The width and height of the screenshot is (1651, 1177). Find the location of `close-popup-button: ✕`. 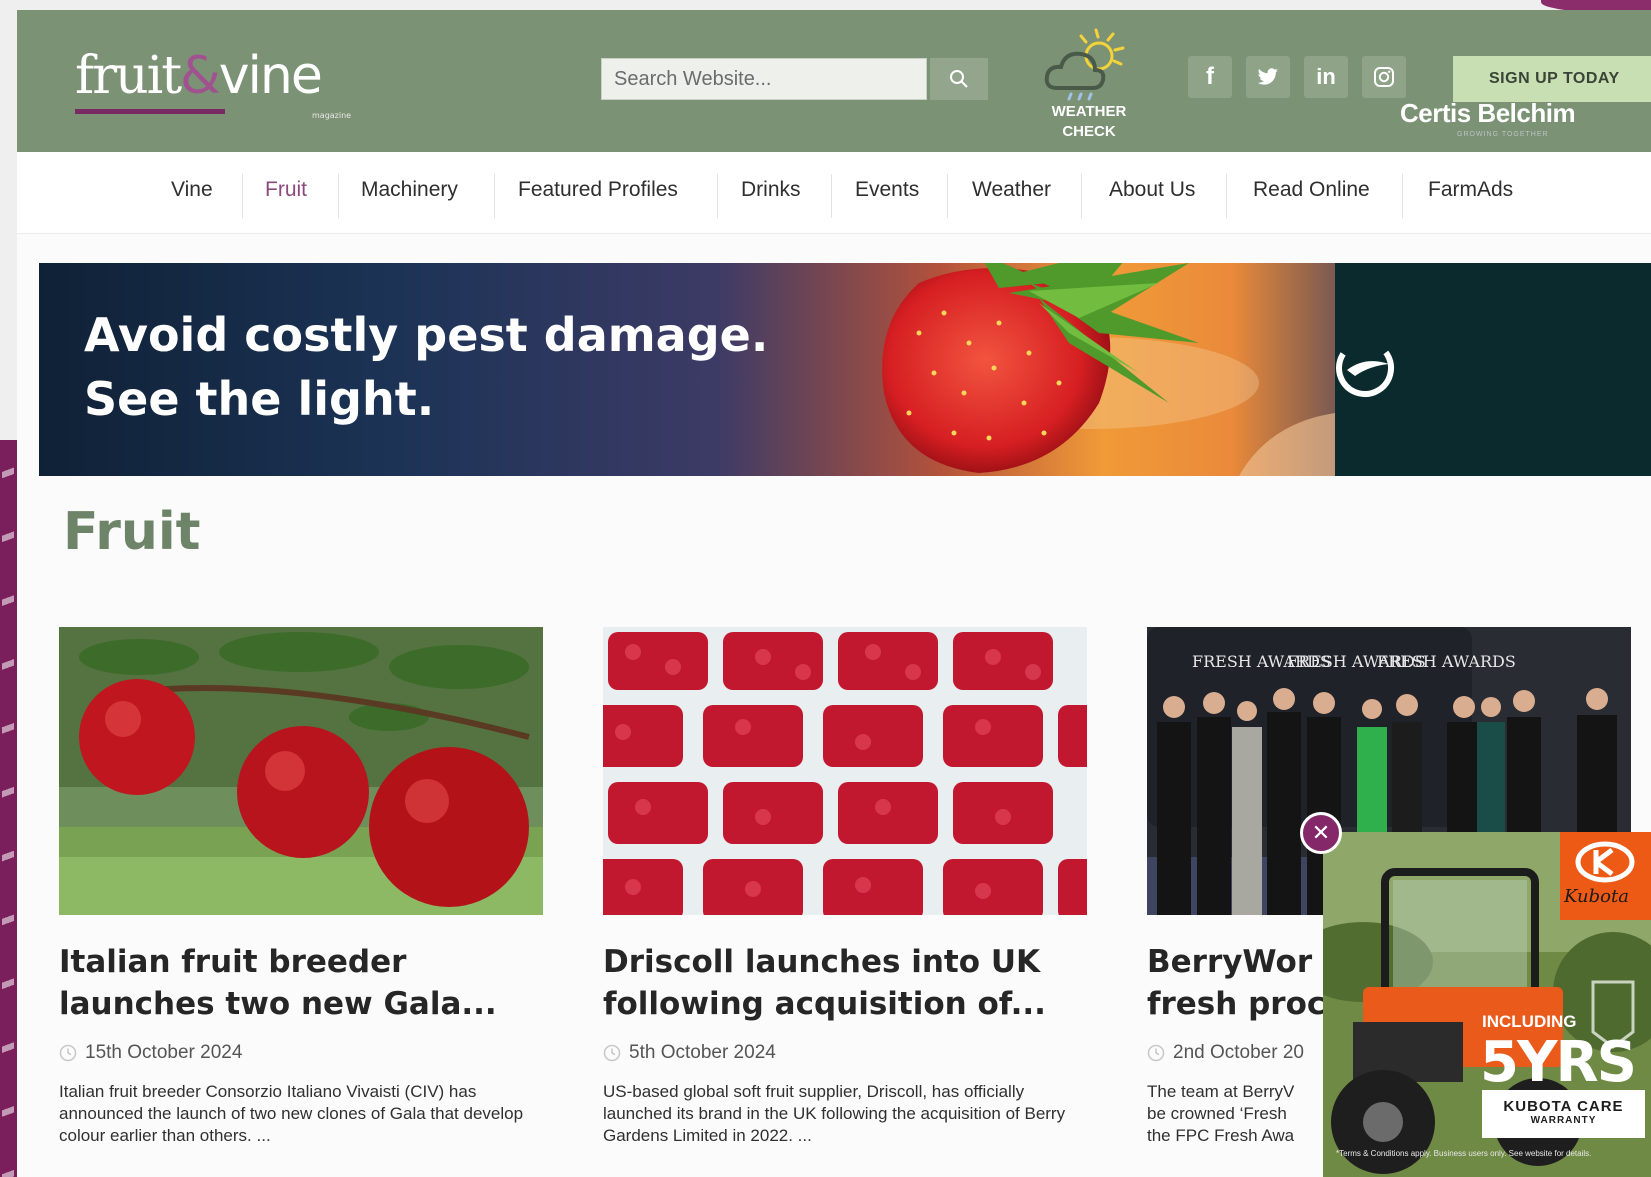

close-popup-button: ✕ is located at coordinates (1321, 833).